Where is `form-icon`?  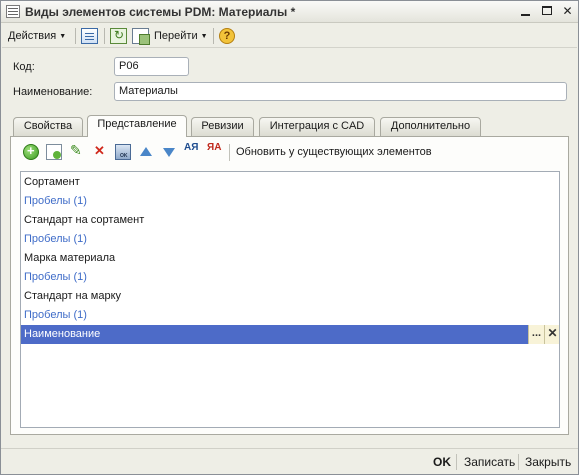
form-icon is located at coordinates (13, 11).